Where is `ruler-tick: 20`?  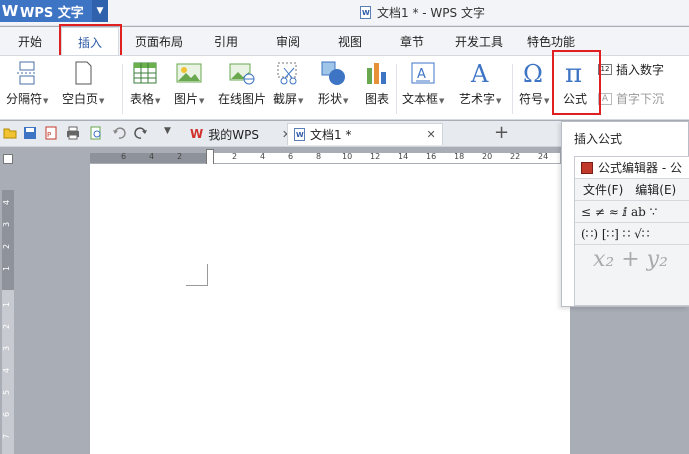 ruler-tick: 20 is located at coordinates (487, 156).